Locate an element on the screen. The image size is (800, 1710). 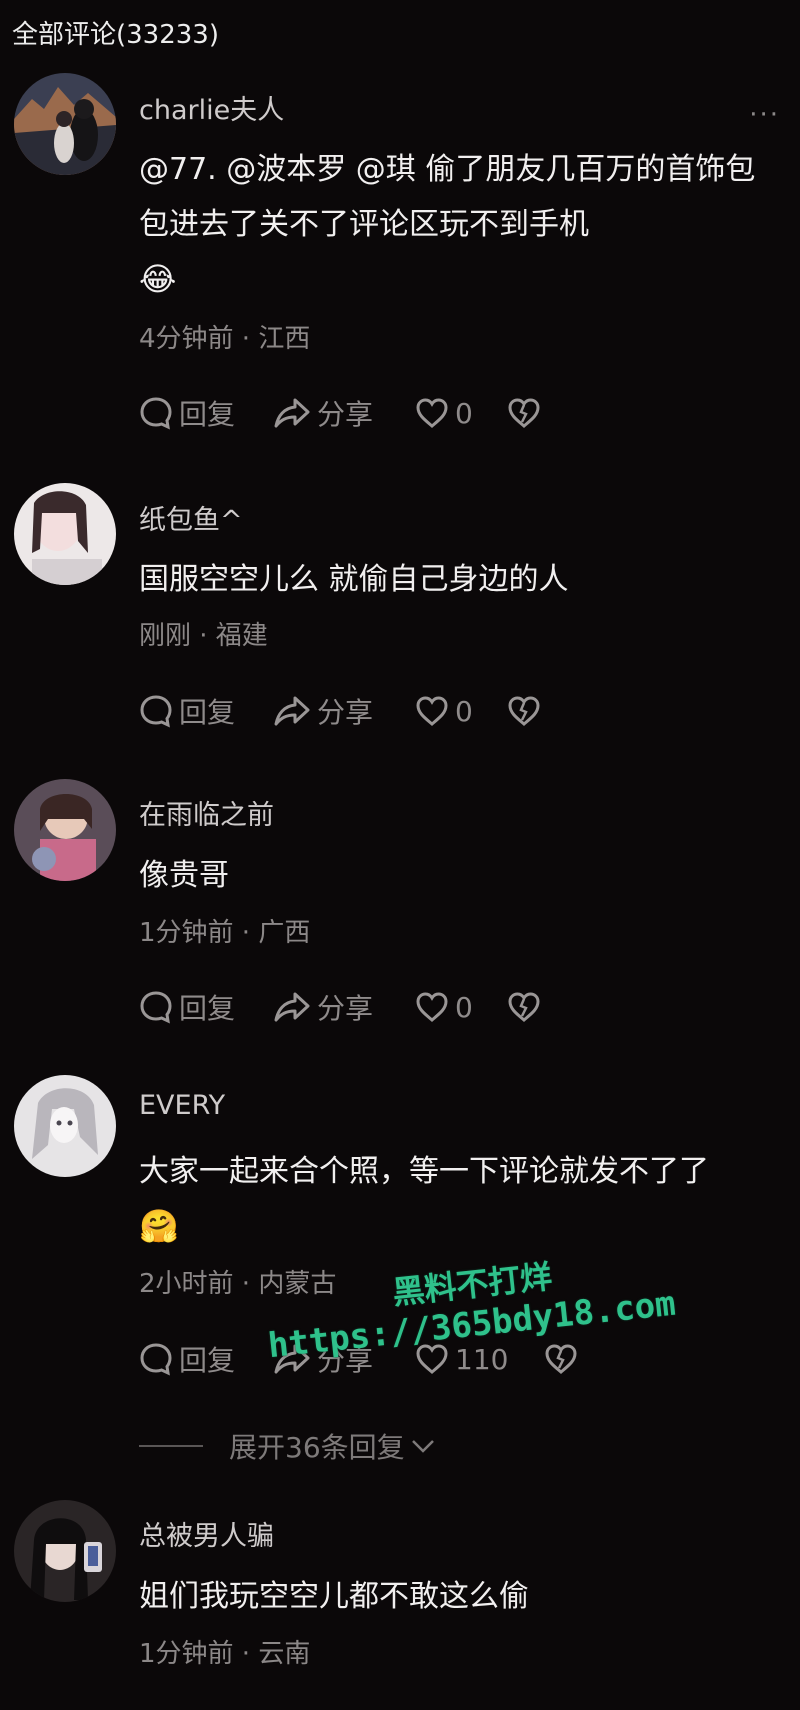
comment-text-block: 国服空空儿么 就偷自己身边的人 is located at coordinates (454, 579).